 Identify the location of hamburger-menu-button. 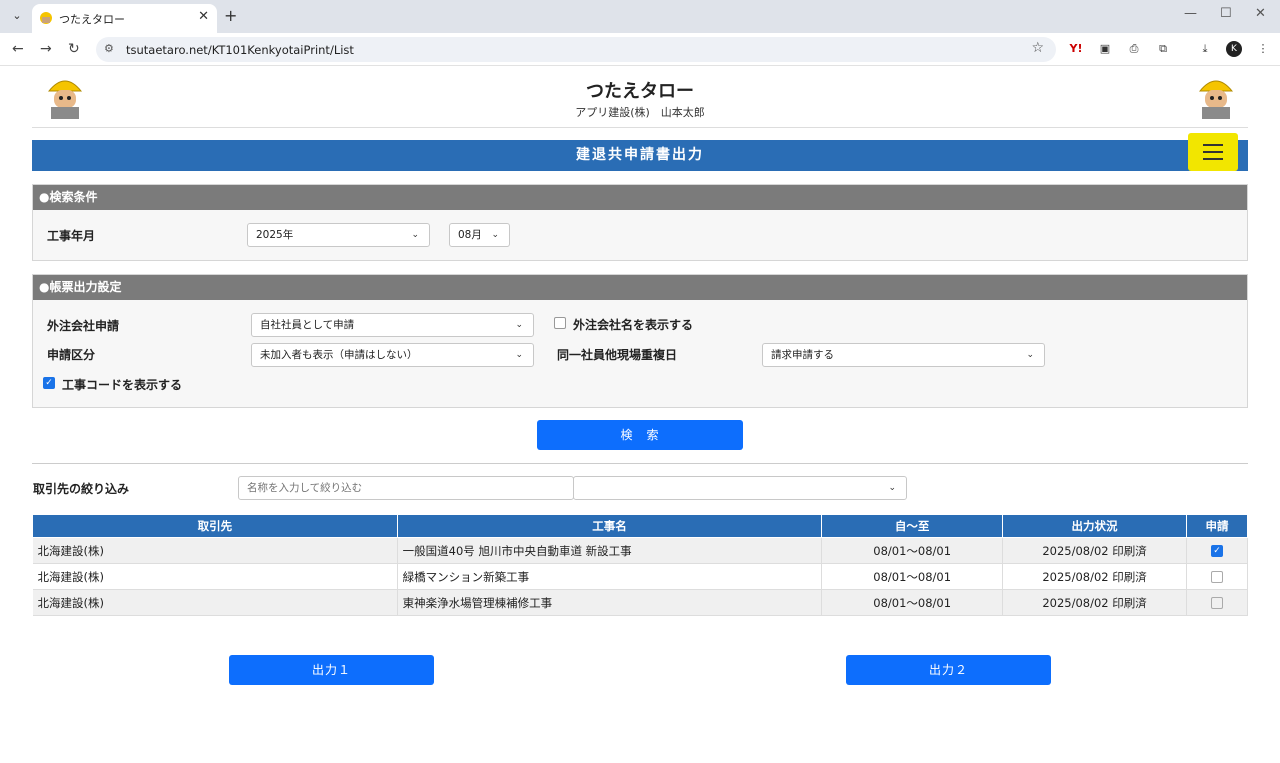
(1213, 152).